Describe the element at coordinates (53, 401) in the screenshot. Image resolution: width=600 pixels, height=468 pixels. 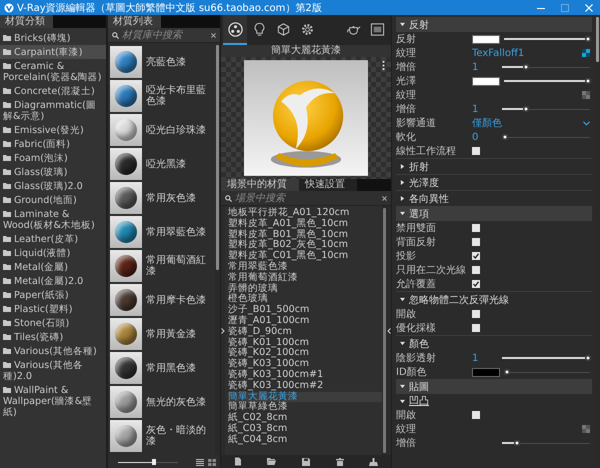
I see `category-item: WallPaint & Wallpaper(牆漆&壁紙)` at that location.